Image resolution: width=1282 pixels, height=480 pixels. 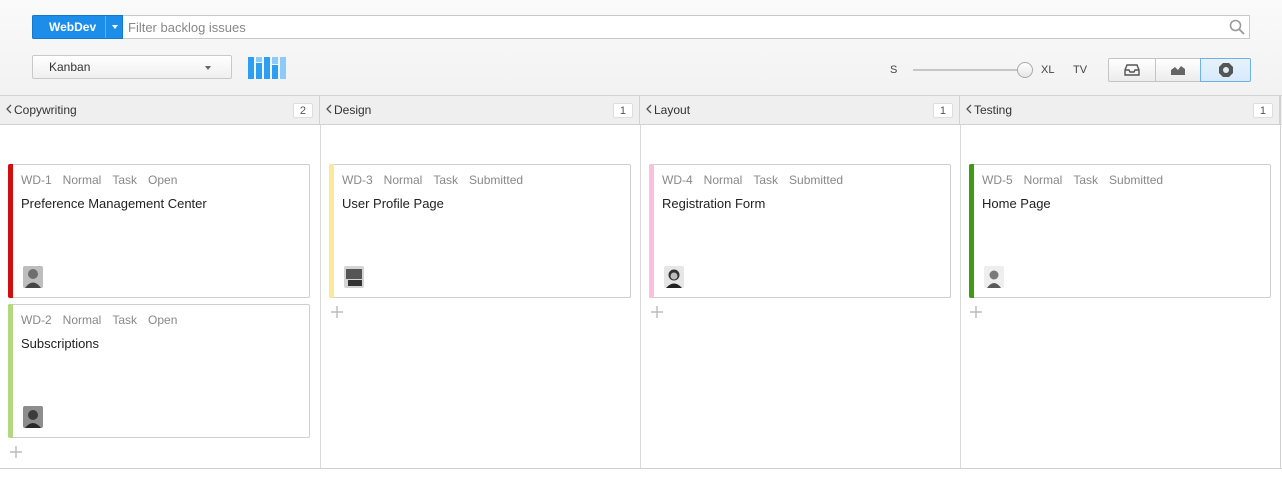 What do you see at coordinates (159, 371) in the screenshot?
I see `issue-card: WD-2 Normal Task Open Subscriptions` at bounding box center [159, 371].